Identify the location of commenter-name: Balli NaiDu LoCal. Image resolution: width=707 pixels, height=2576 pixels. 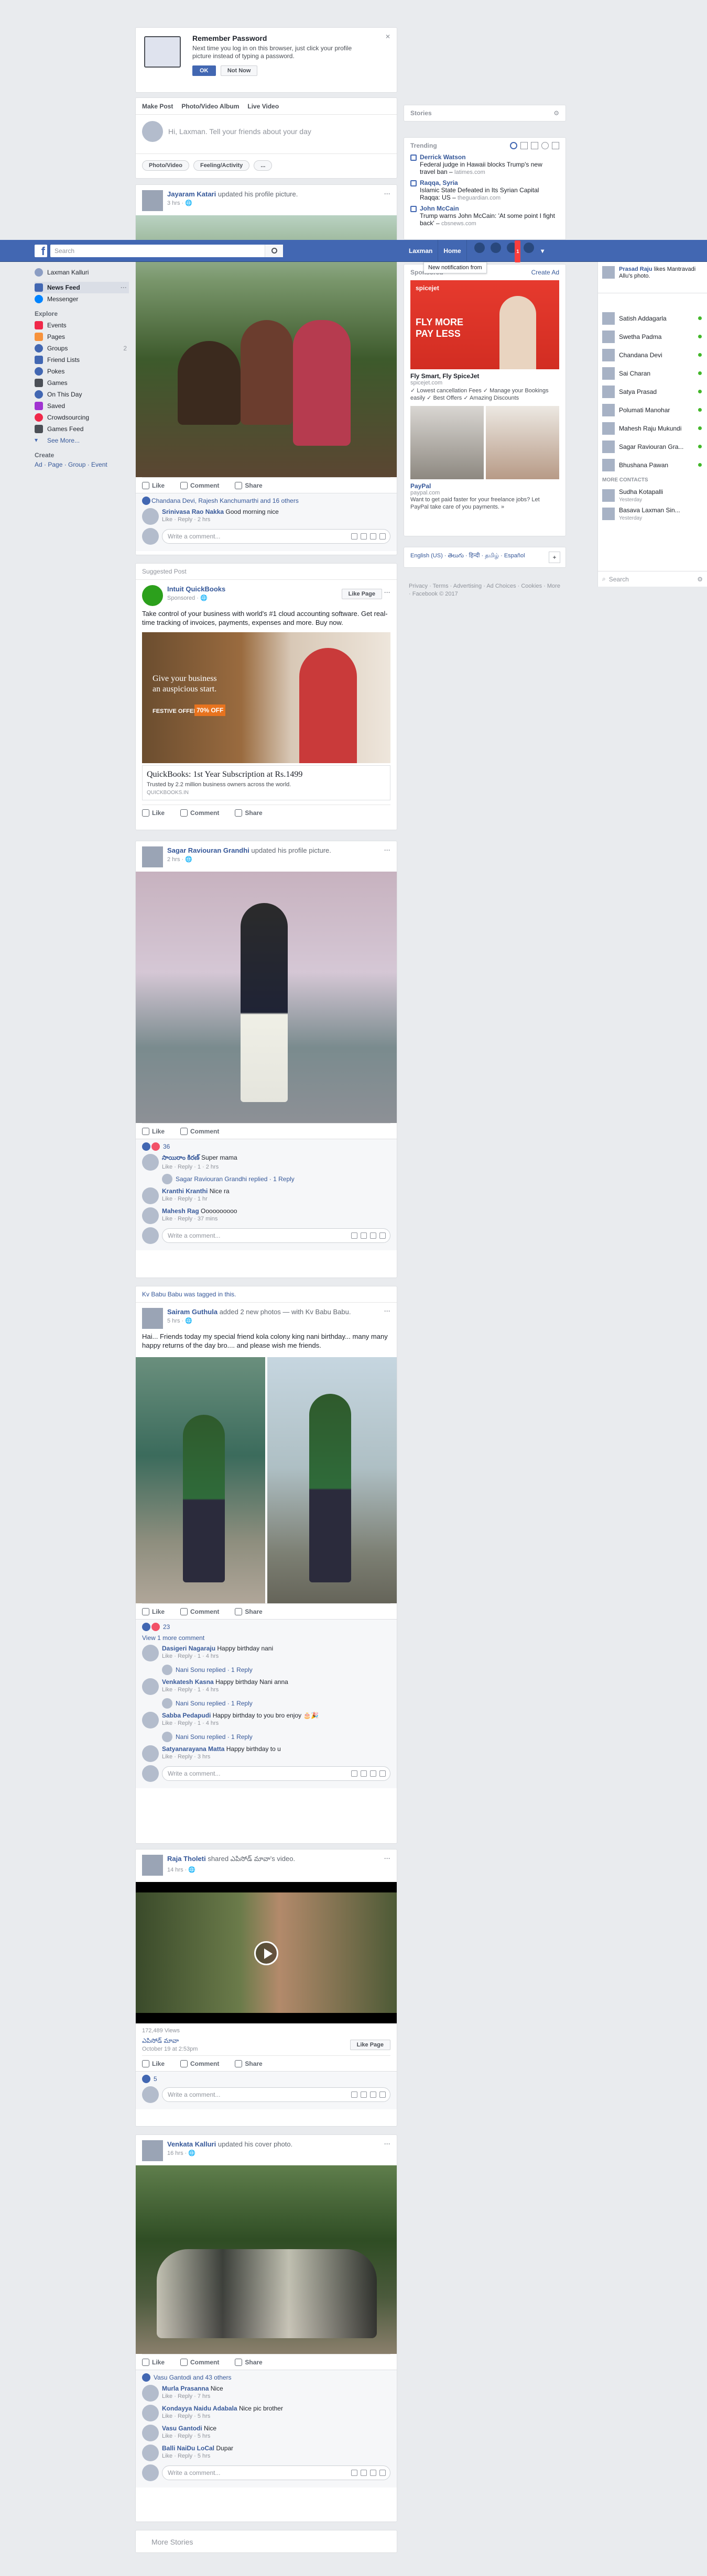
(188, 2448).